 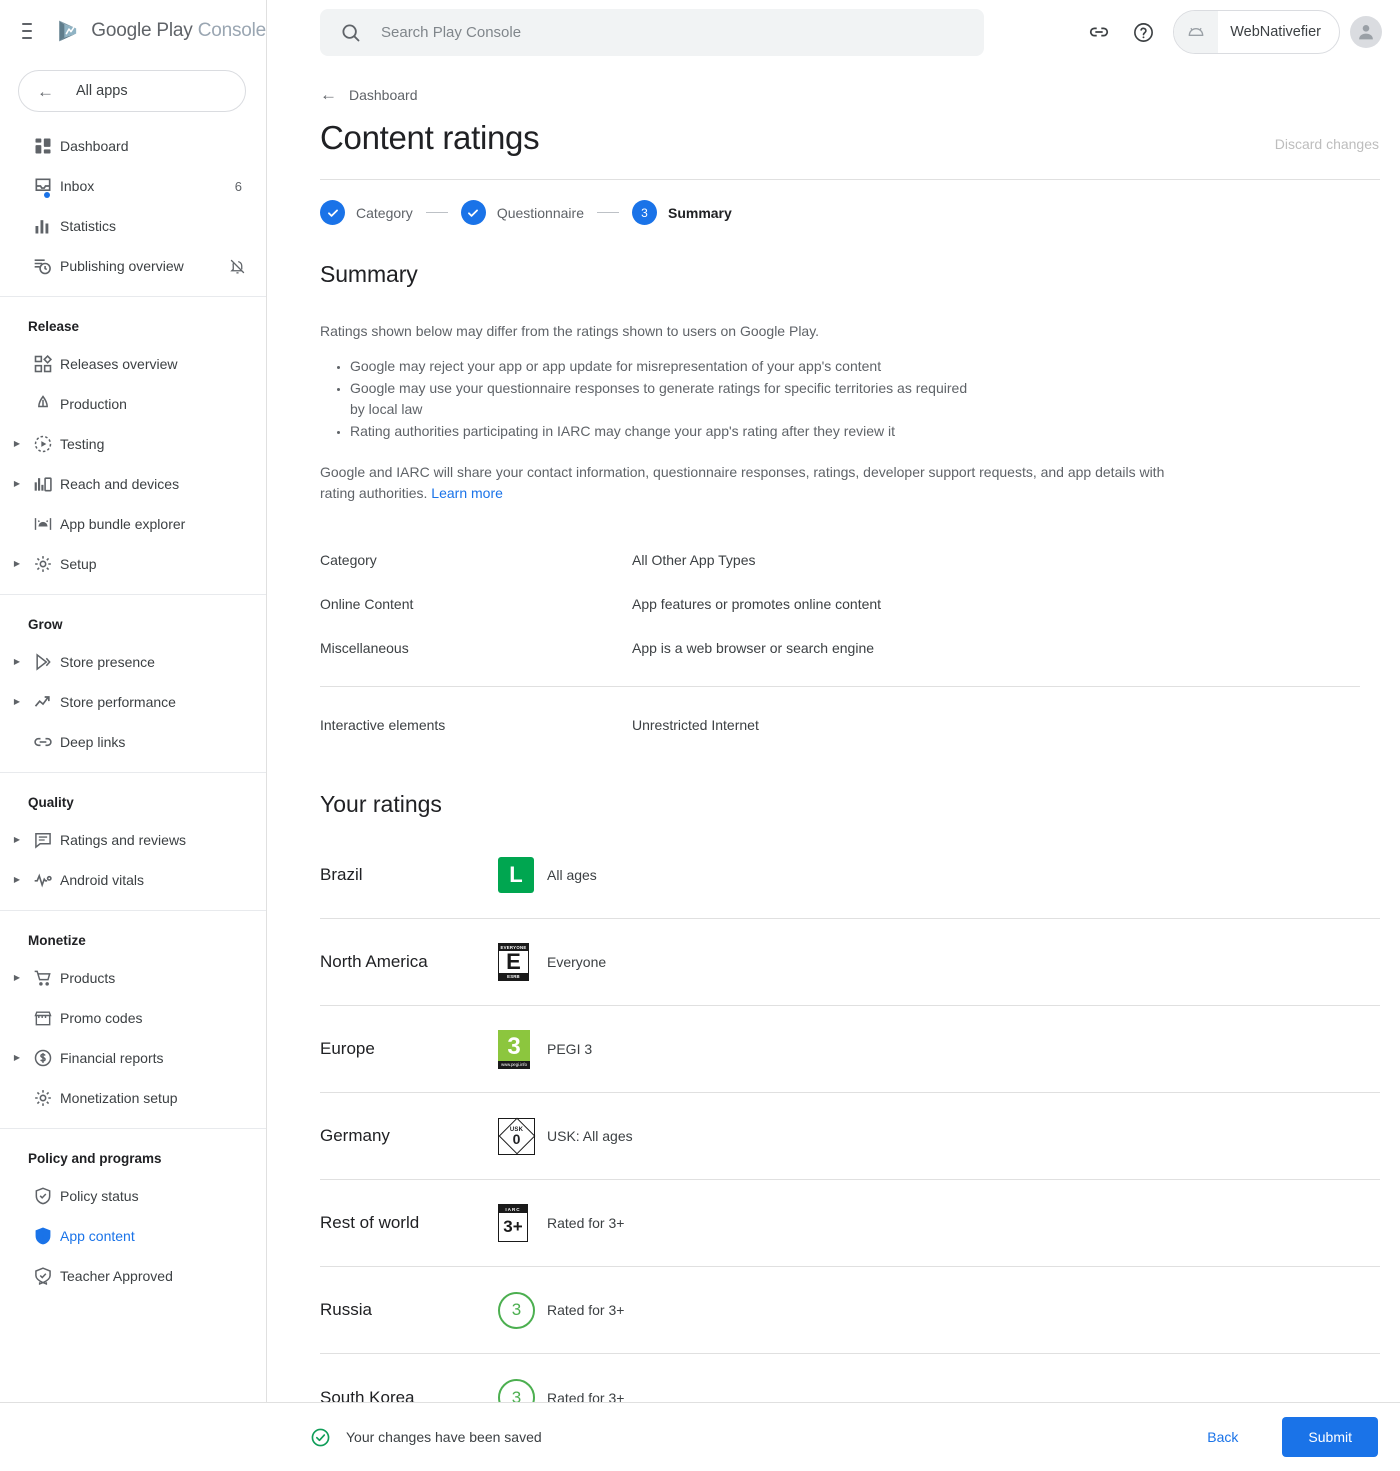 I want to click on avatar, so click(x=1366, y=32).